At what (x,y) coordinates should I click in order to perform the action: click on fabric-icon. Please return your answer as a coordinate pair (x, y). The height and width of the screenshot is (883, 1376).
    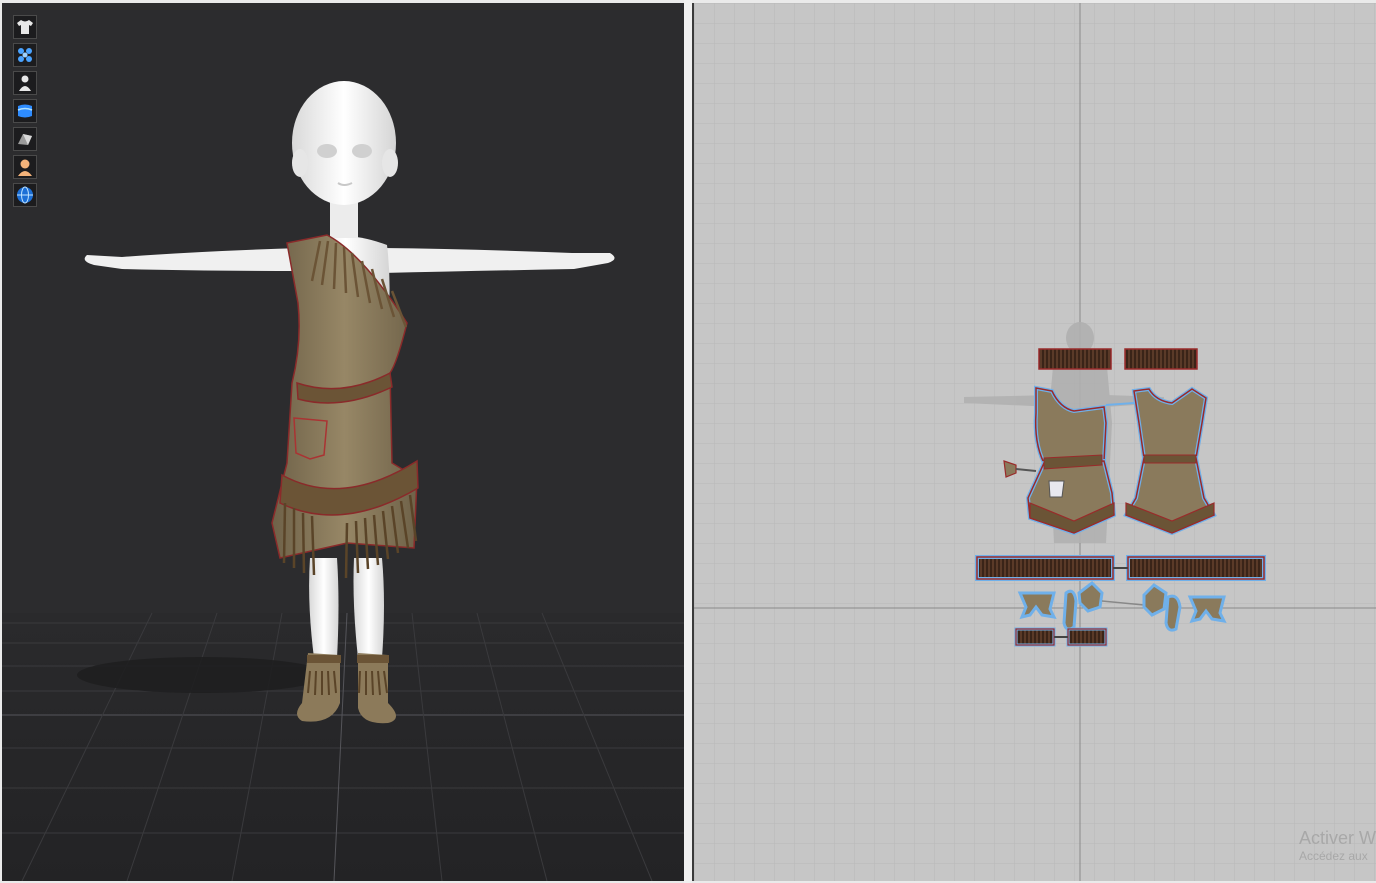
    Looking at the image, I should click on (25, 111).